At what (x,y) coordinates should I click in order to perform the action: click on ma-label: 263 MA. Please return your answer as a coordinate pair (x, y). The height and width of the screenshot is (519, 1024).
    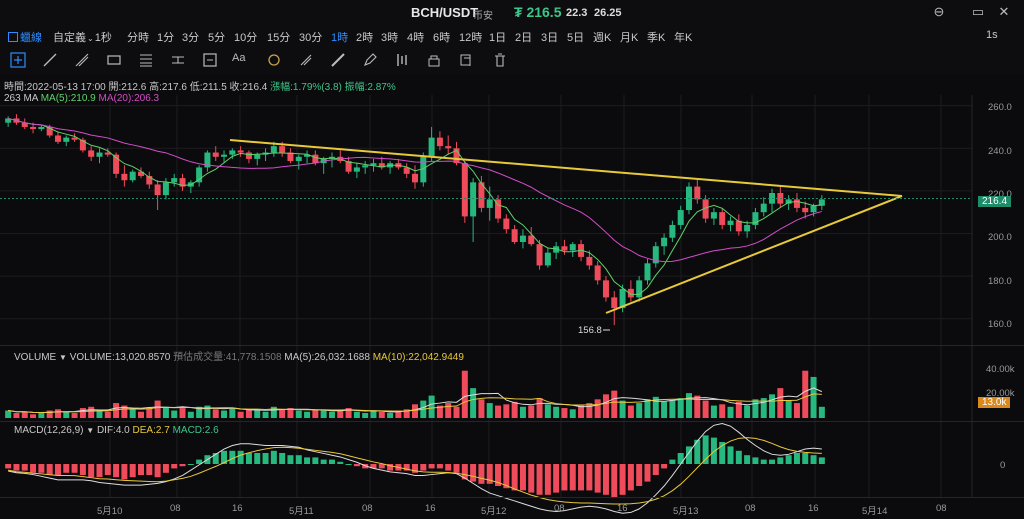
    Looking at the image, I should click on (21, 98).